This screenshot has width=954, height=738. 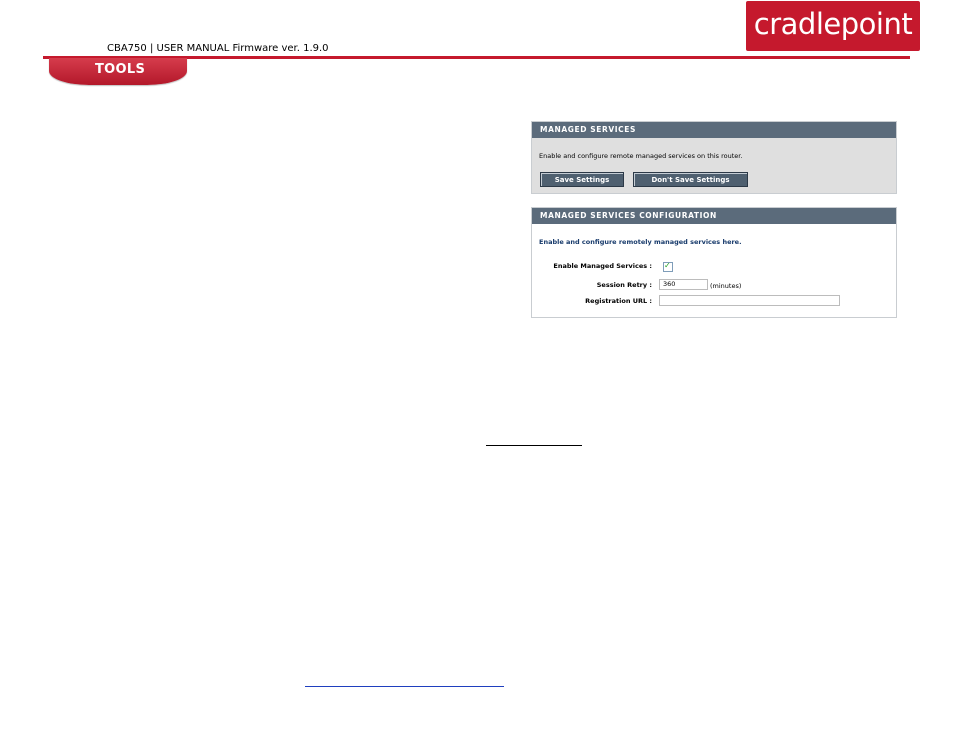 I want to click on checkmark-icon: ✓, so click(x=667, y=265).